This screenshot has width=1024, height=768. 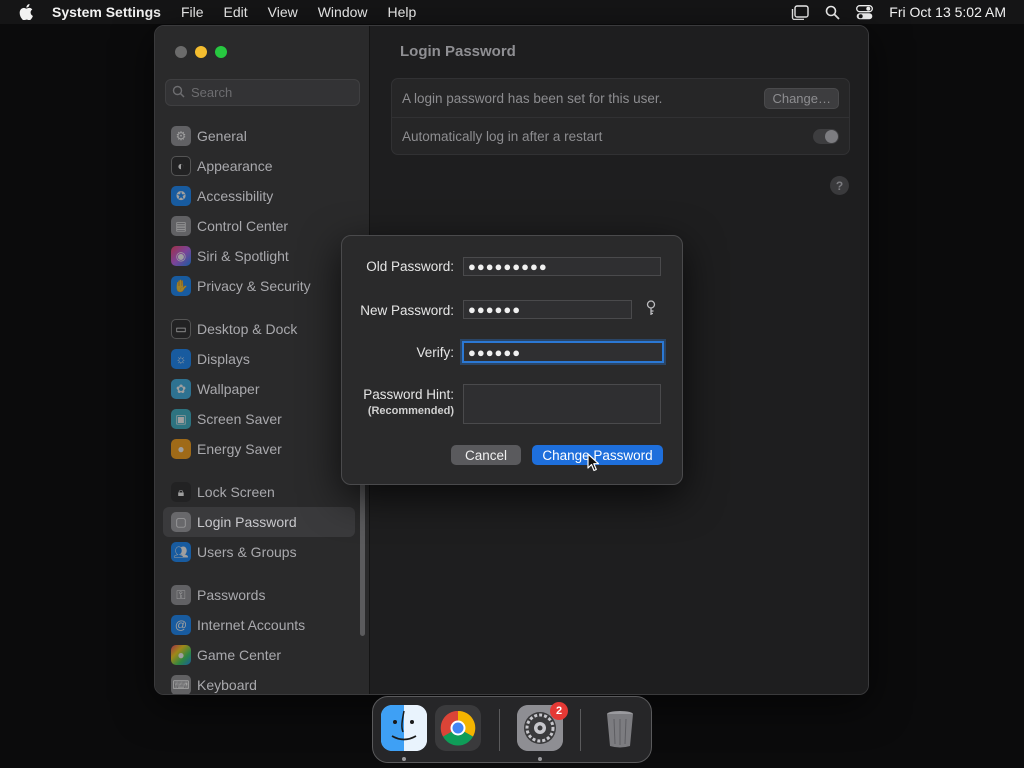 What do you see at coordinates (181, 286) in the screenshot?
I see `hand-icon: ✋` at bounding box center [181, 286].